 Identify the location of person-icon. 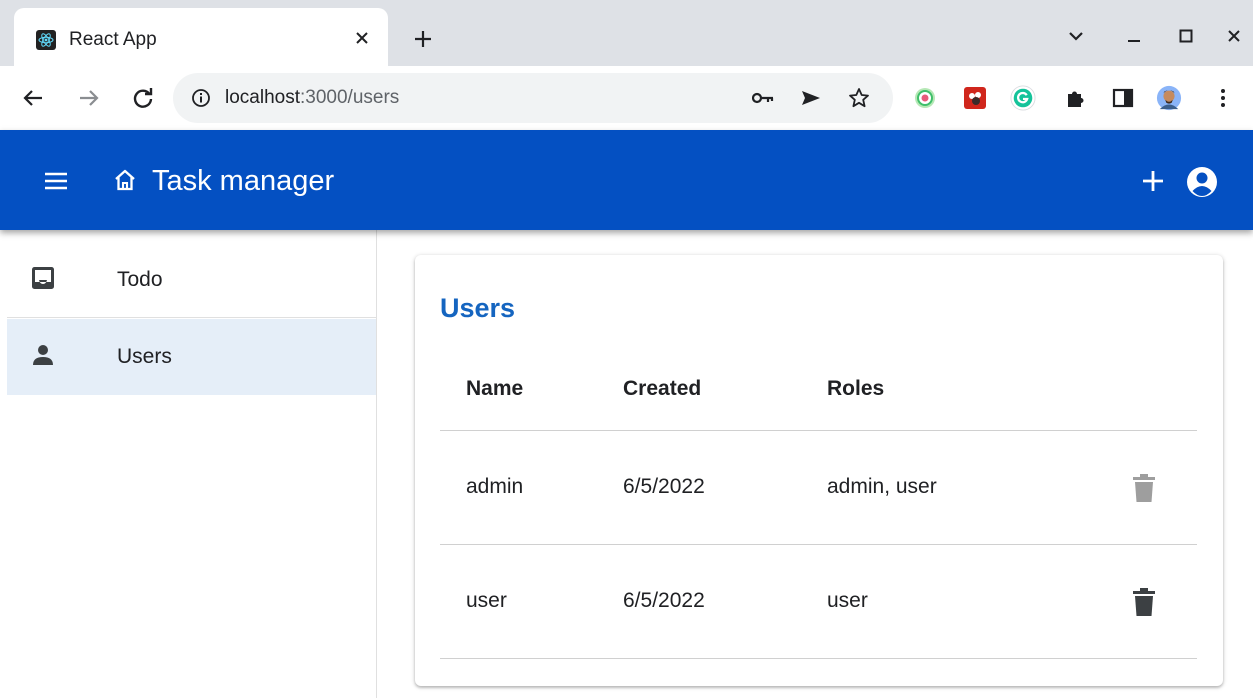
(43, 355).